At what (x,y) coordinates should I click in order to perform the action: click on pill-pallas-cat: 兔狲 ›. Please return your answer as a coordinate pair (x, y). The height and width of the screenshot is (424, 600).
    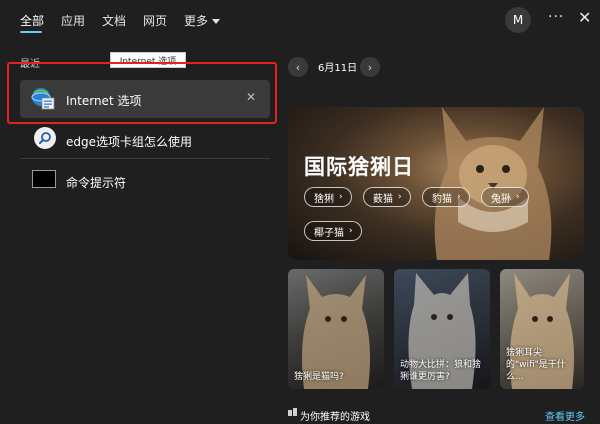
    Looking at the image, I should click on (505, 197).